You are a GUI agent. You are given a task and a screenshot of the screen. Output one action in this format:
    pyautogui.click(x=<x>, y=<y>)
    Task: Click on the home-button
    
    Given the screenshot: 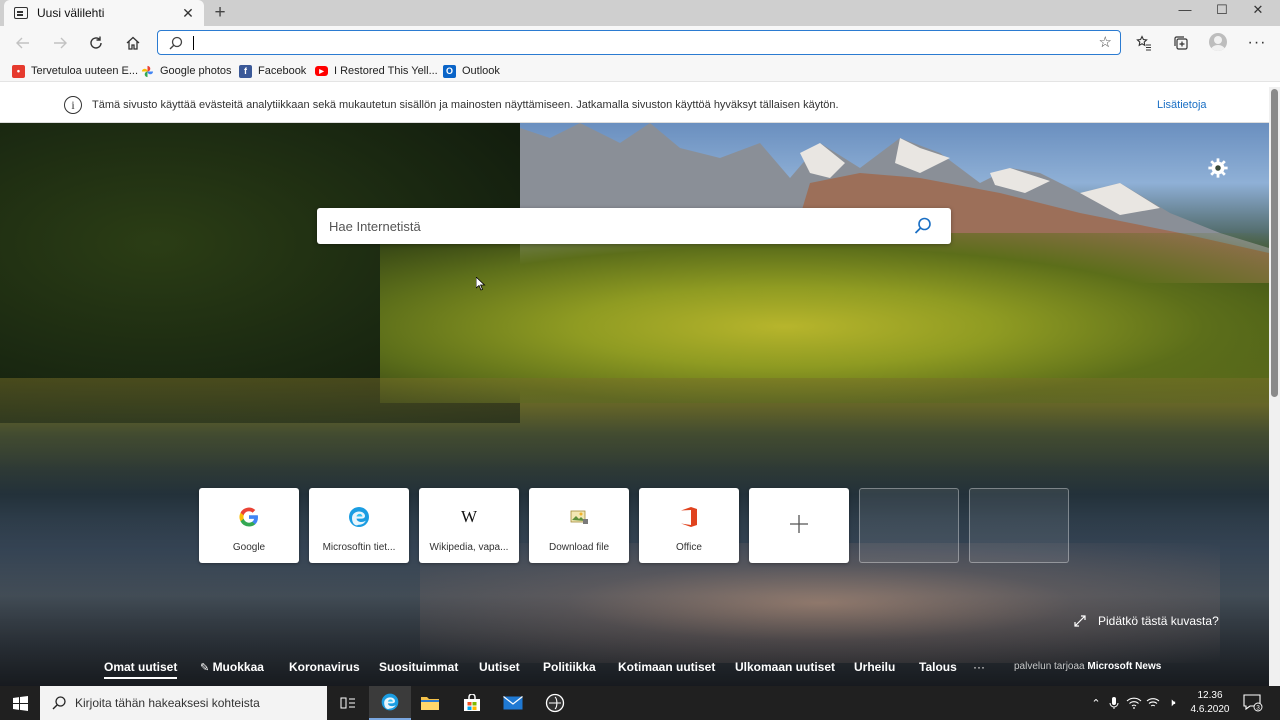 What is the action you would take?
    pyautogui.click(x=133, y=43)
    